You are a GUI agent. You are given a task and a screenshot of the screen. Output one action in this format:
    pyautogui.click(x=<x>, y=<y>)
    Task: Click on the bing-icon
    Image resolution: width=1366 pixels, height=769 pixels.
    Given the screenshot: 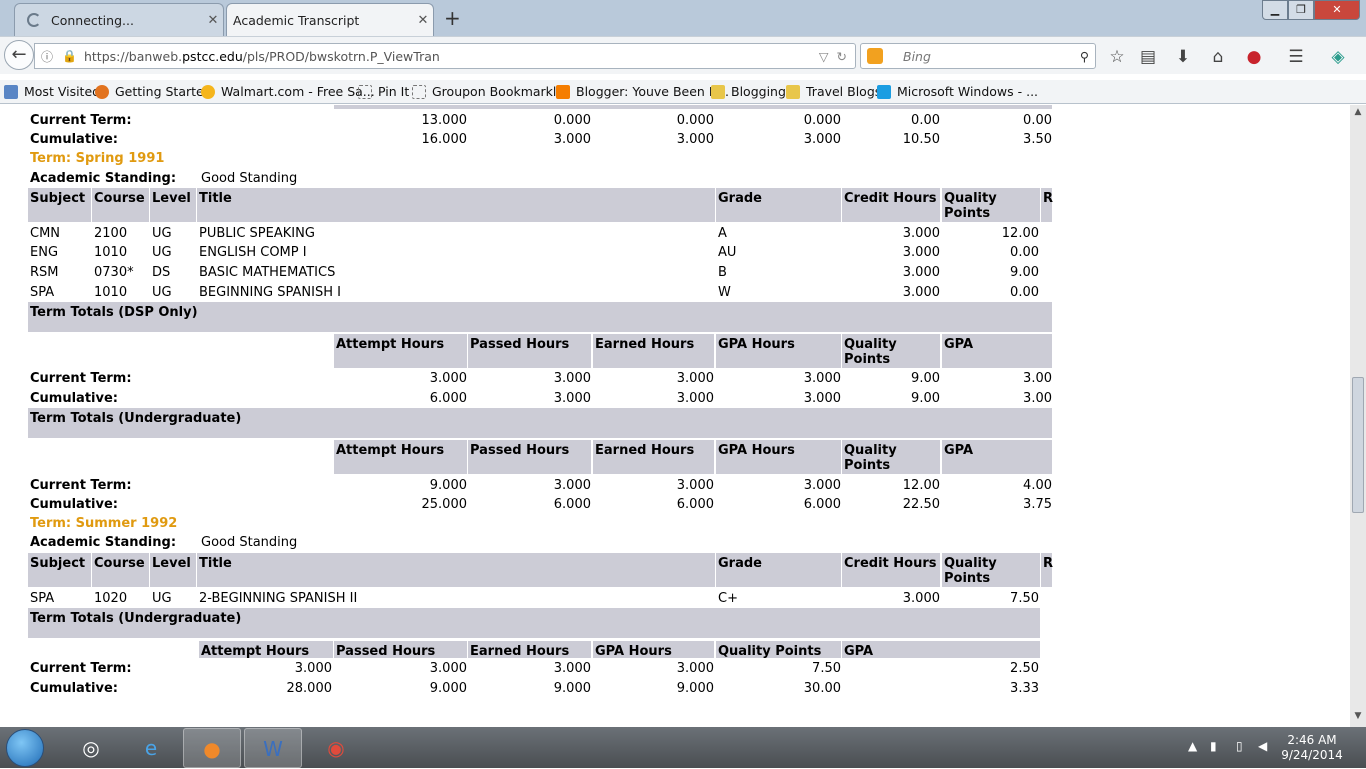 What is the action you would take?
    pyautogui.click(x=875, y=56)
    